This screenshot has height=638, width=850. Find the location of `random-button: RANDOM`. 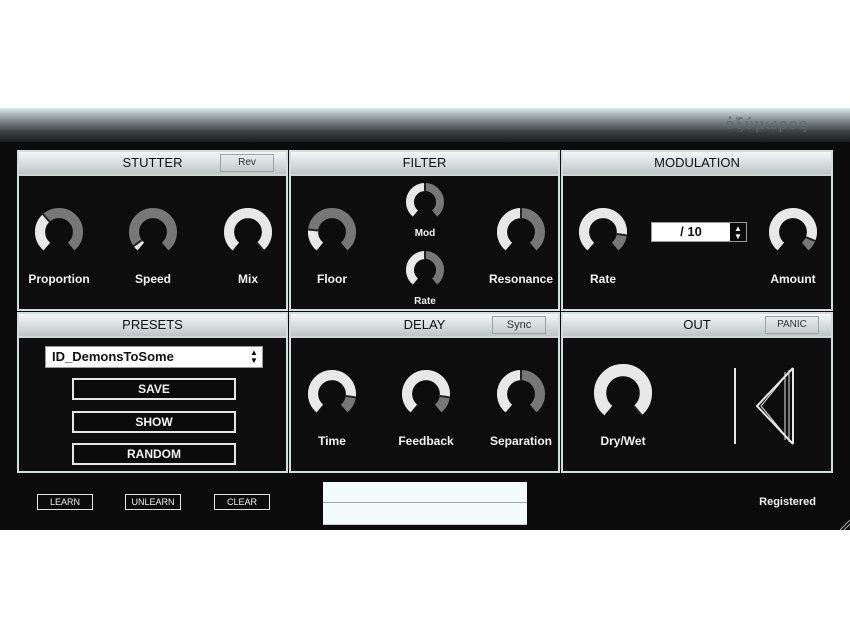

random-button: RANDOM is located at coordinates (154, 454).